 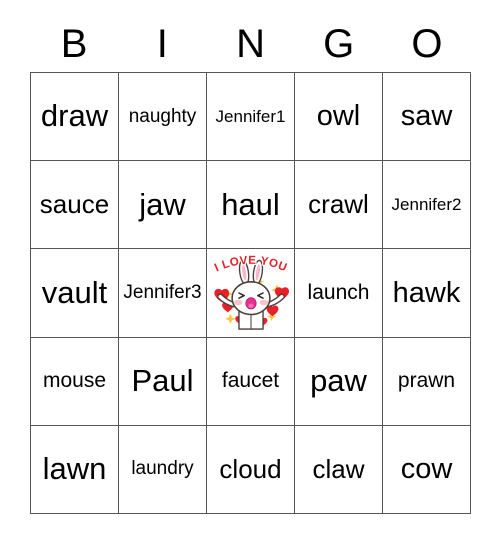 I want to click on bingo-cell-label: cloud, so click(x=250, y=468).